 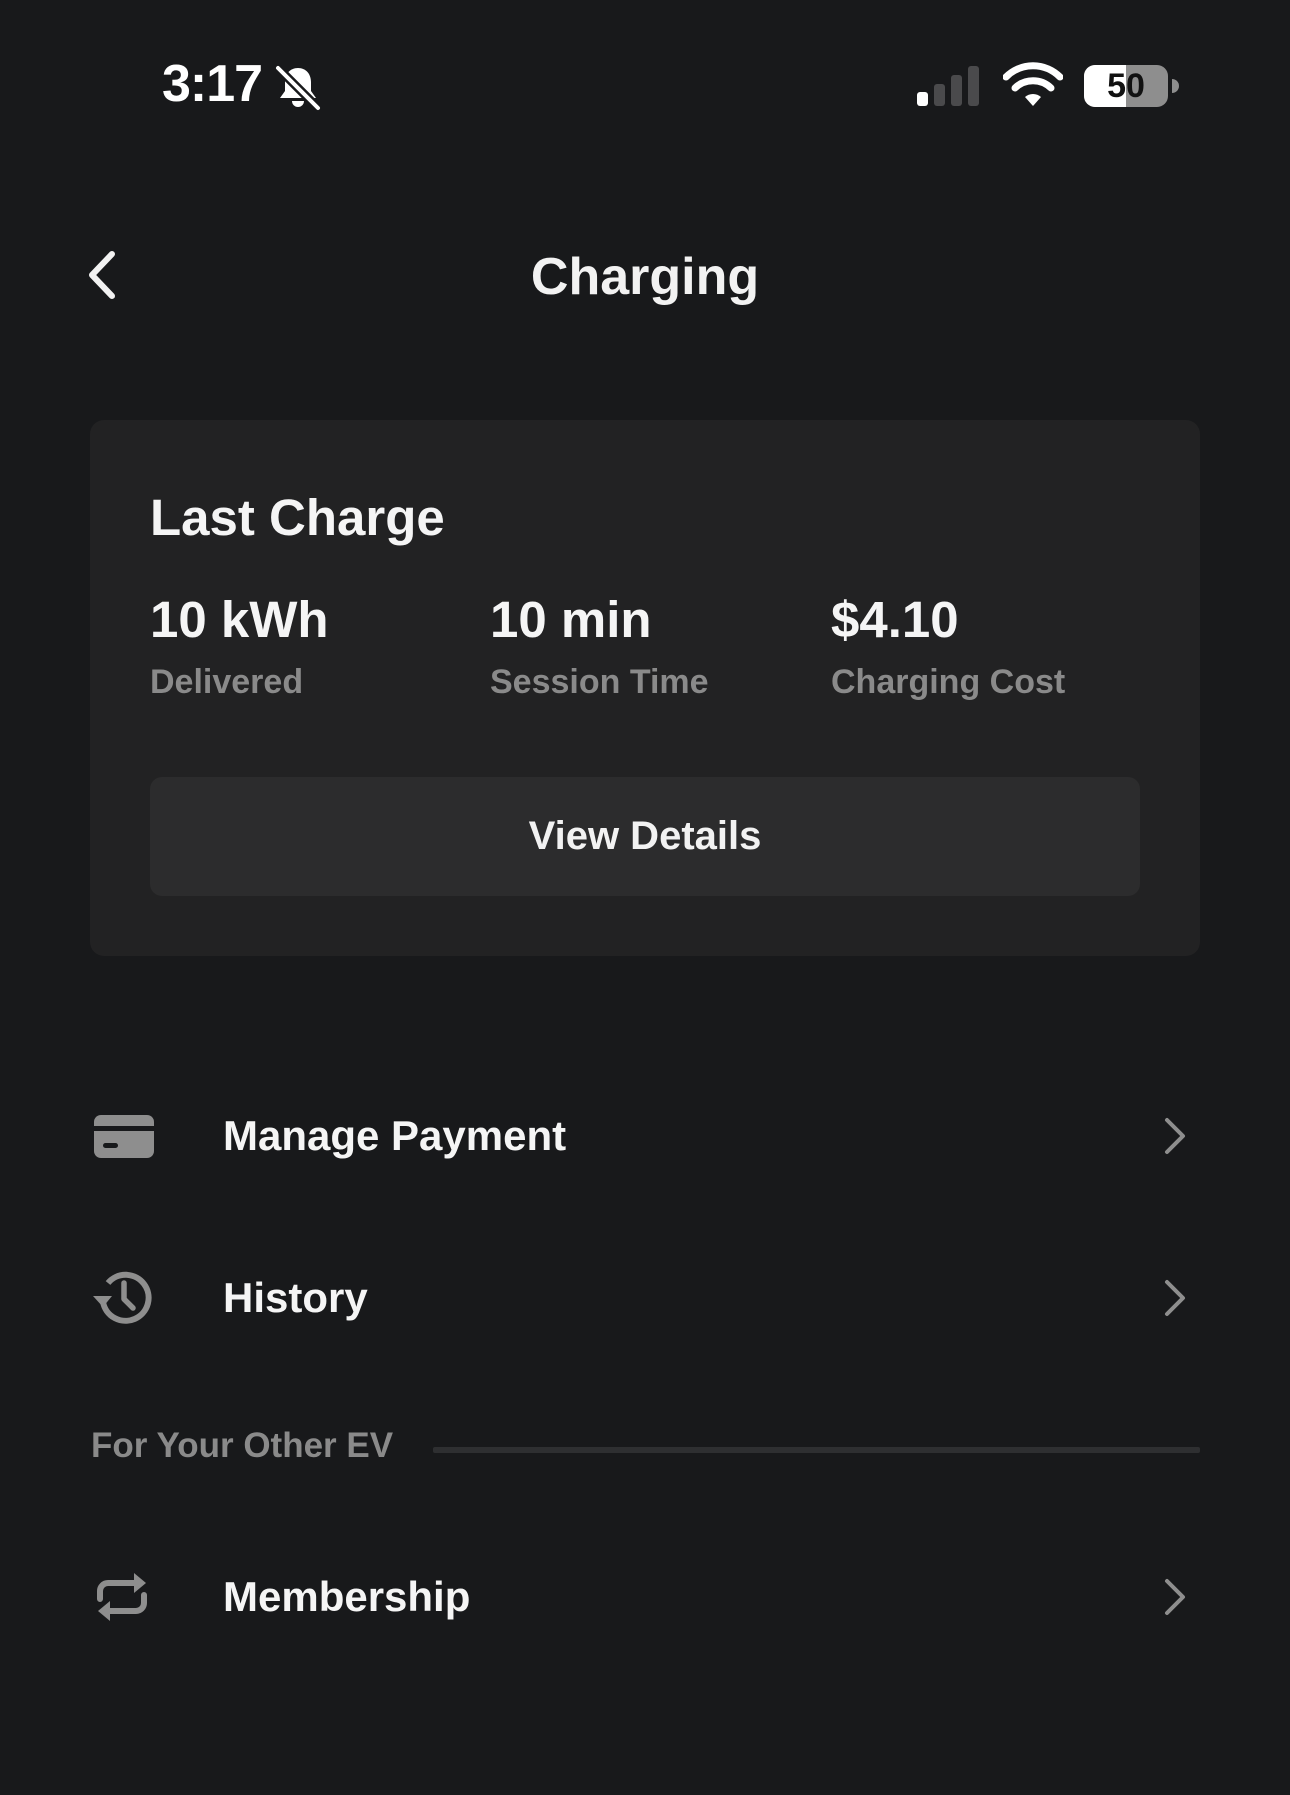 I want to click on status-time: 3:17, so click(x=212, y=84).